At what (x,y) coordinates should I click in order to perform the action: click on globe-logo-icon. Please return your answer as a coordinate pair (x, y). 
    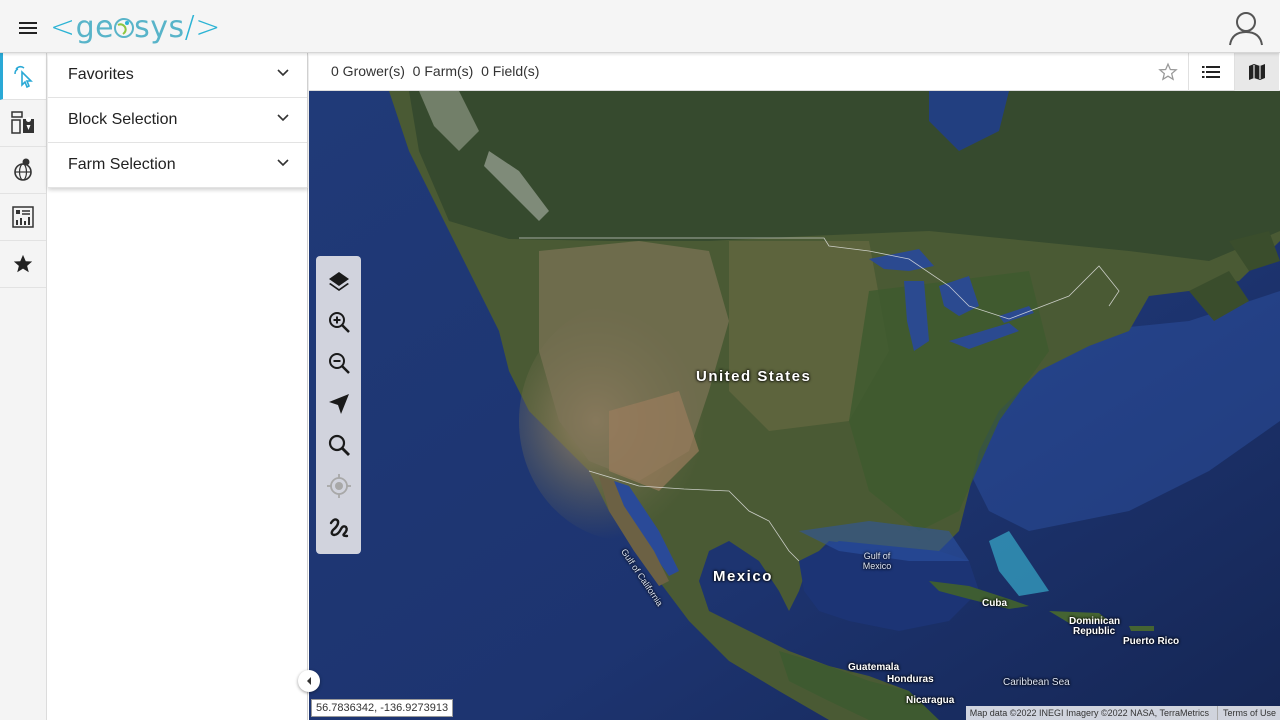
    Looking at the image, I should click on (124, 28).